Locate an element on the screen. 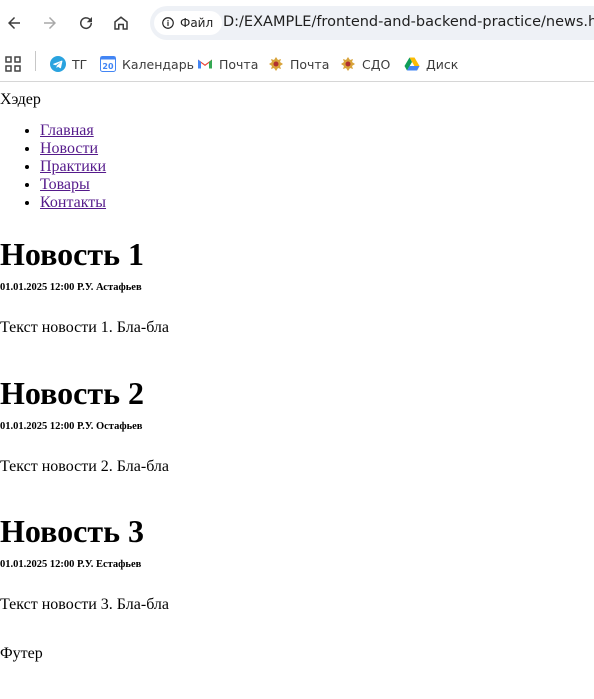  page-header: Хэдер is located at coordinates (20, 99).